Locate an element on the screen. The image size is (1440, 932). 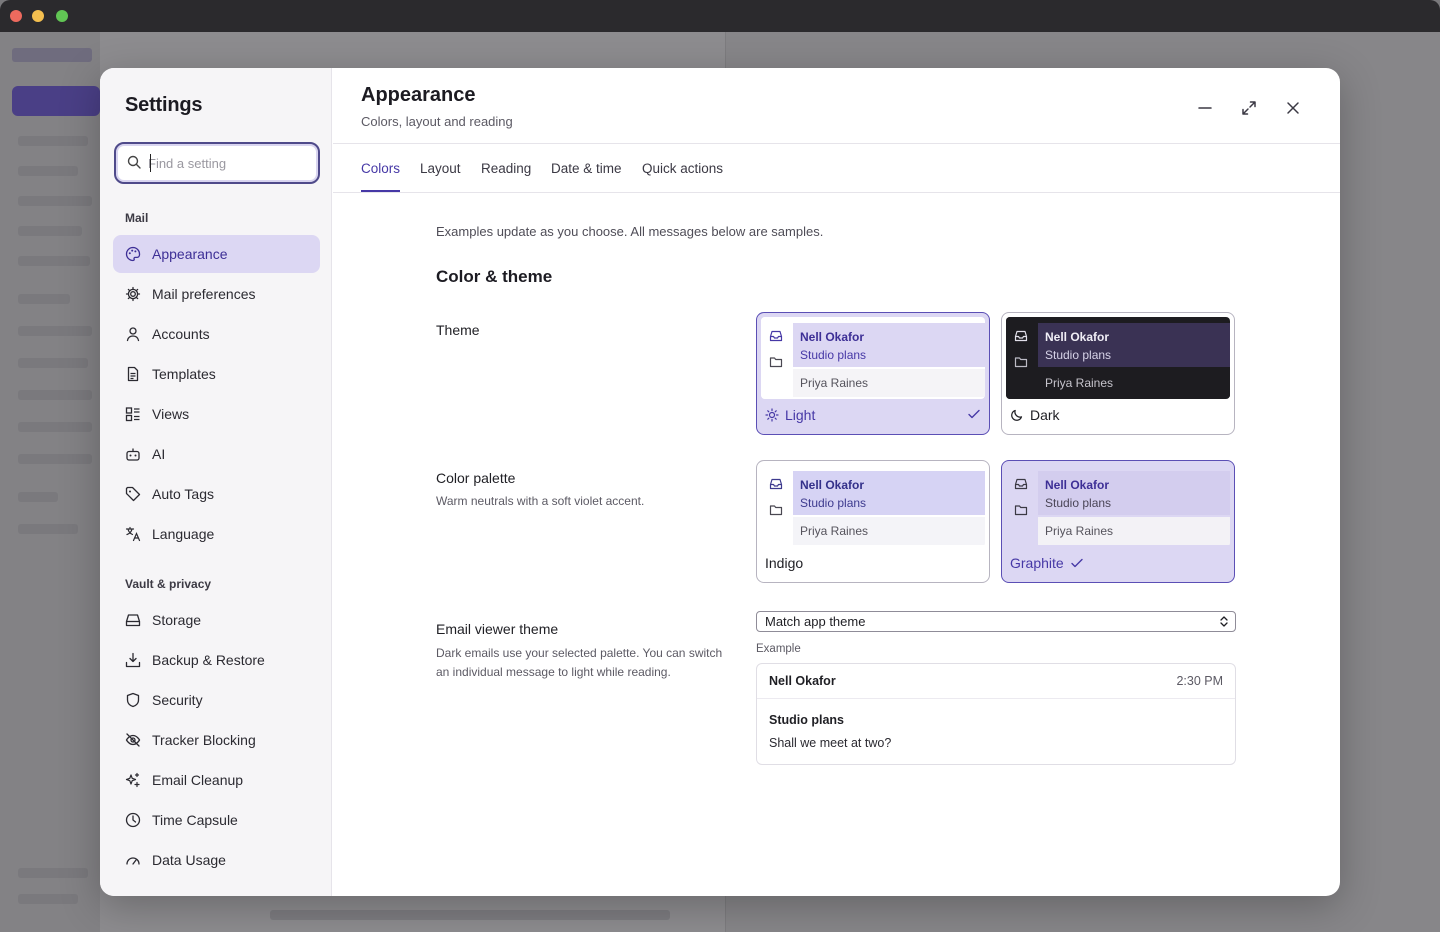
text-caret is located at coordinates (150, 163).